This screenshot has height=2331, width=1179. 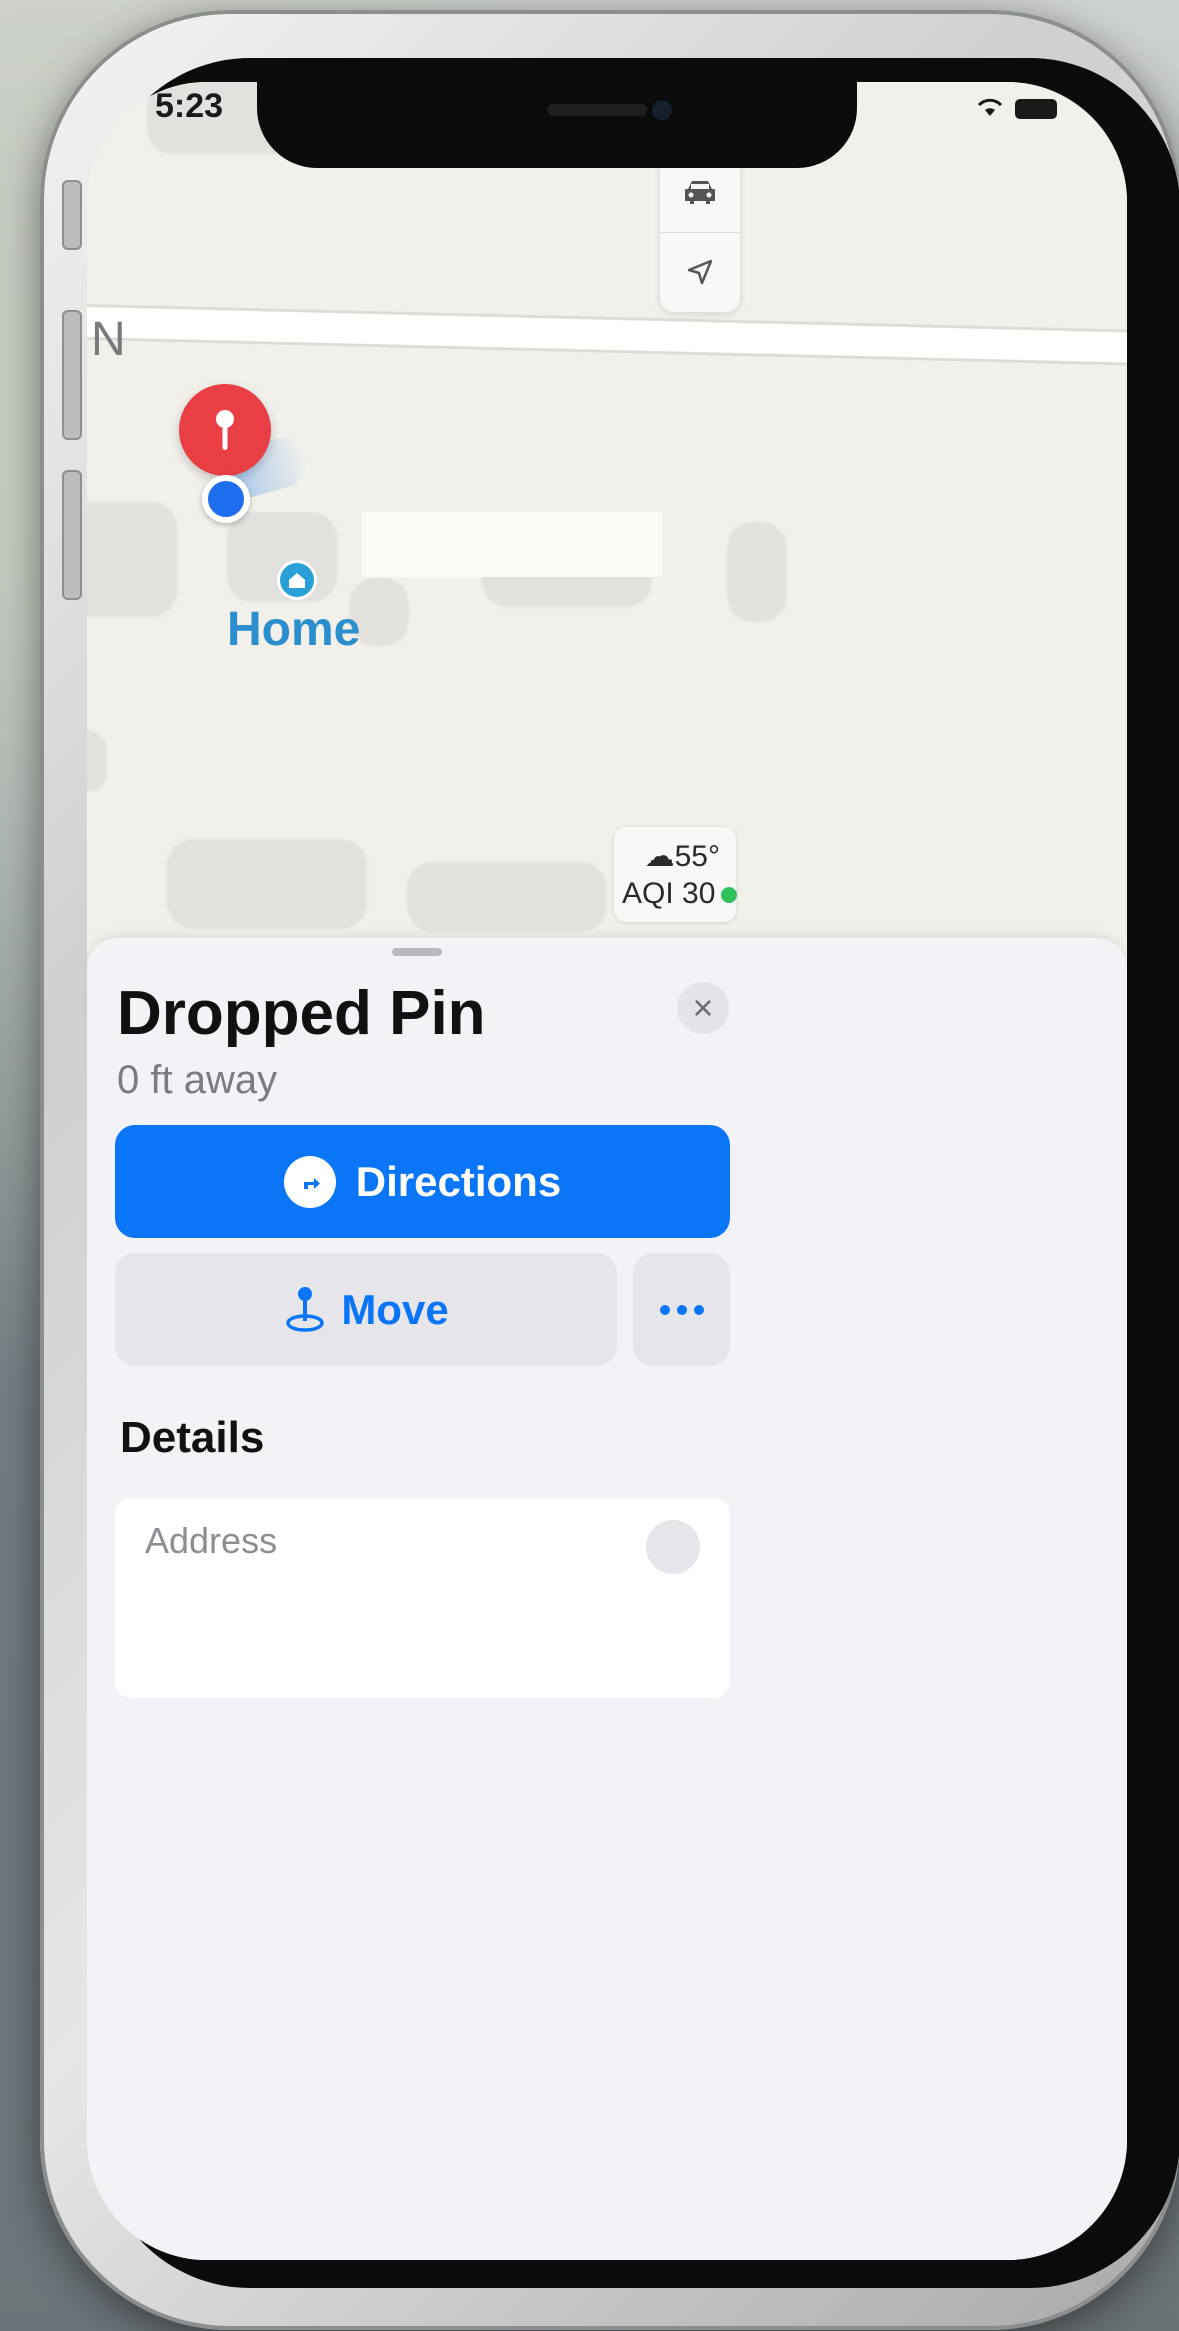 What do you see at coordinates (189, 106) in the screenshot?
I see `status-time: 5:23` at bounding box center [189, 106].